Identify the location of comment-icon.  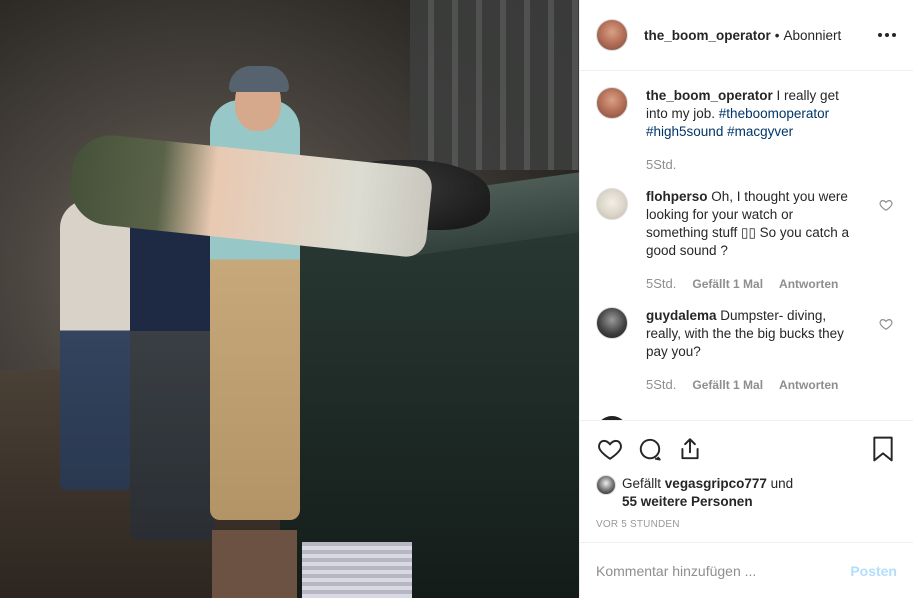
(650, 449).